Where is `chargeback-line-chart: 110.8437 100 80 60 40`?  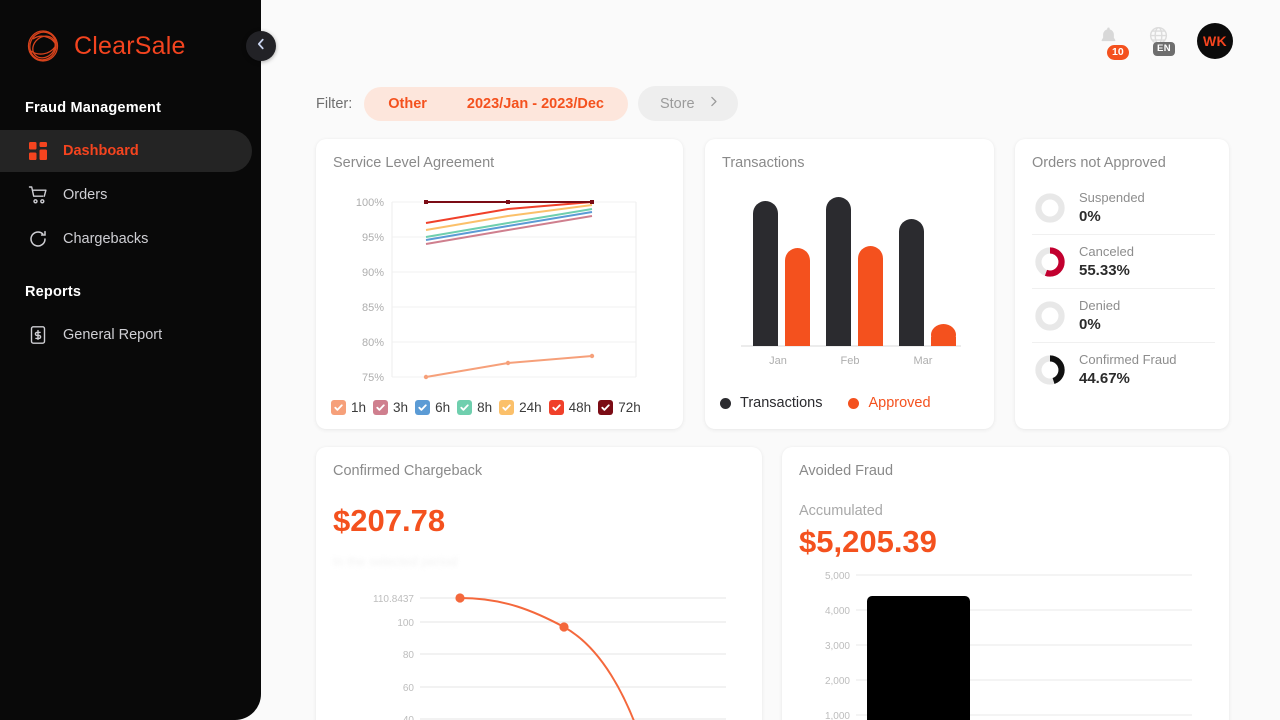
chargeback-line-chart: 110.8437 100 80 60 40 is located at coordinates (549, 656).